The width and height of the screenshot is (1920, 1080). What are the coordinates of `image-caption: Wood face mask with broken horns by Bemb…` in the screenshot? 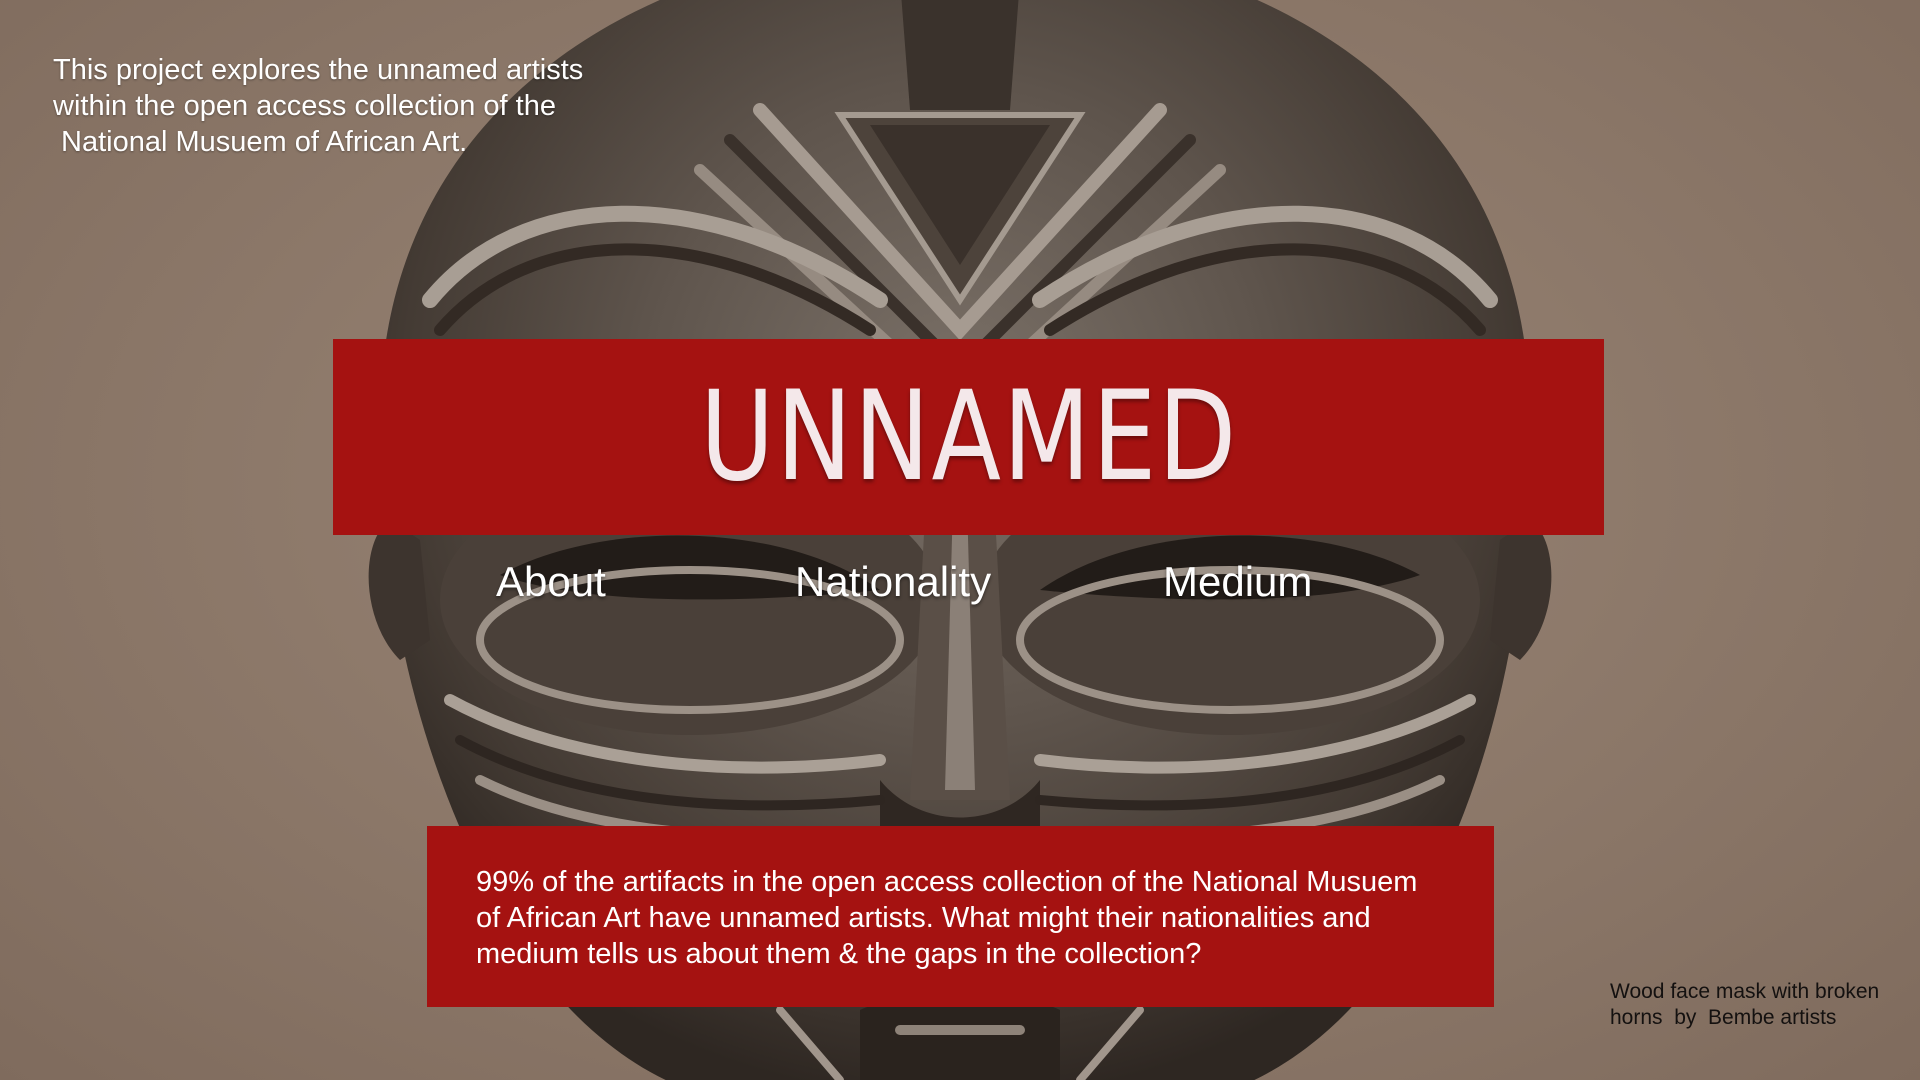 It's located at (1755, 1005).